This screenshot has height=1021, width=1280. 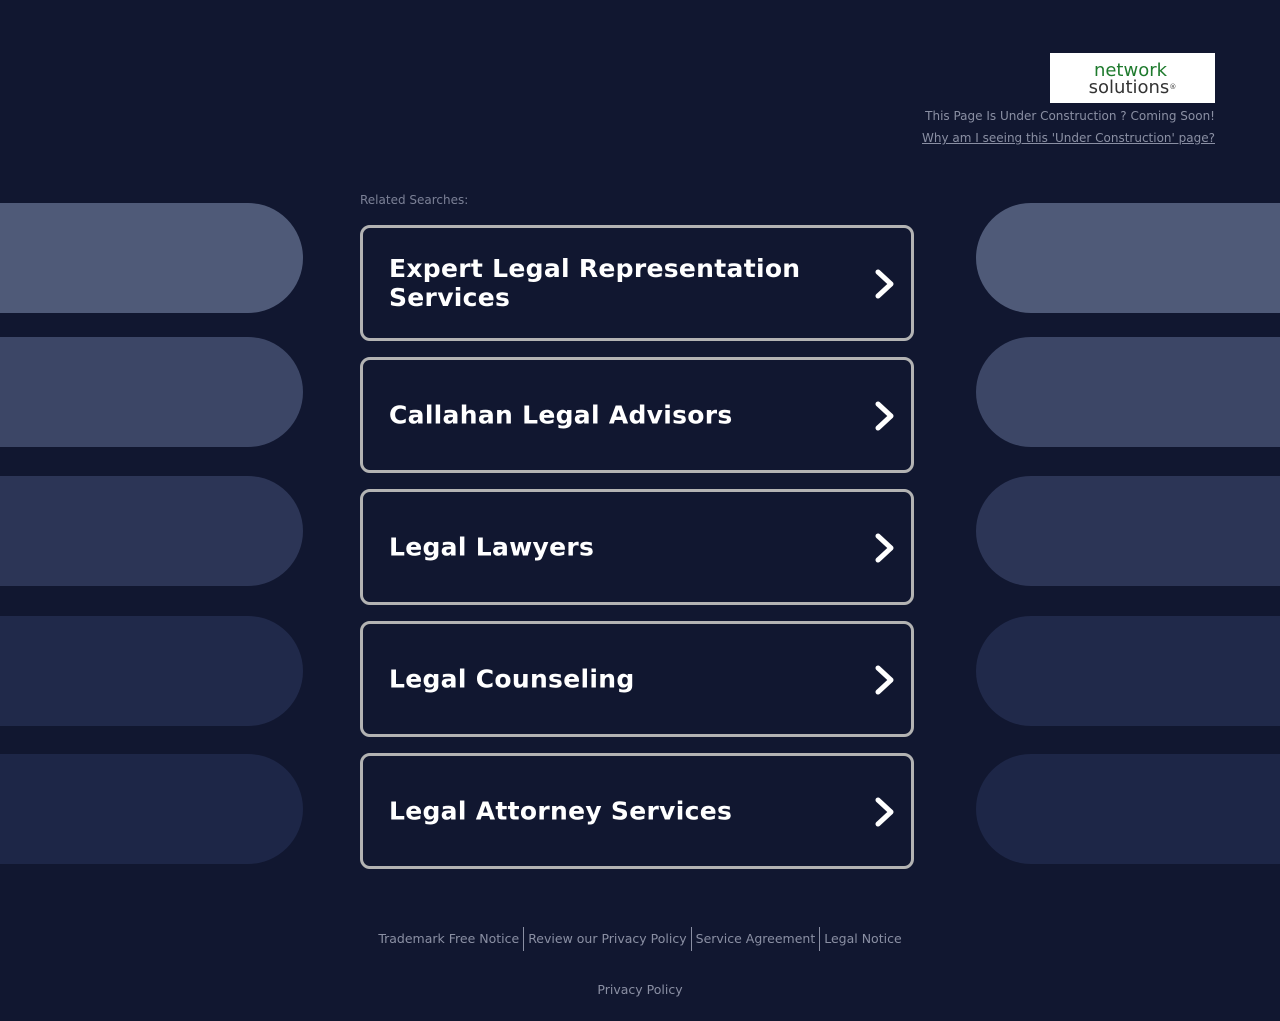 What do you see at coordinates (607, 939) in the screenshot?
I see `footer-link-privacy-policy-review: Review our Privacy Policy` at bounding box center [607, 939].